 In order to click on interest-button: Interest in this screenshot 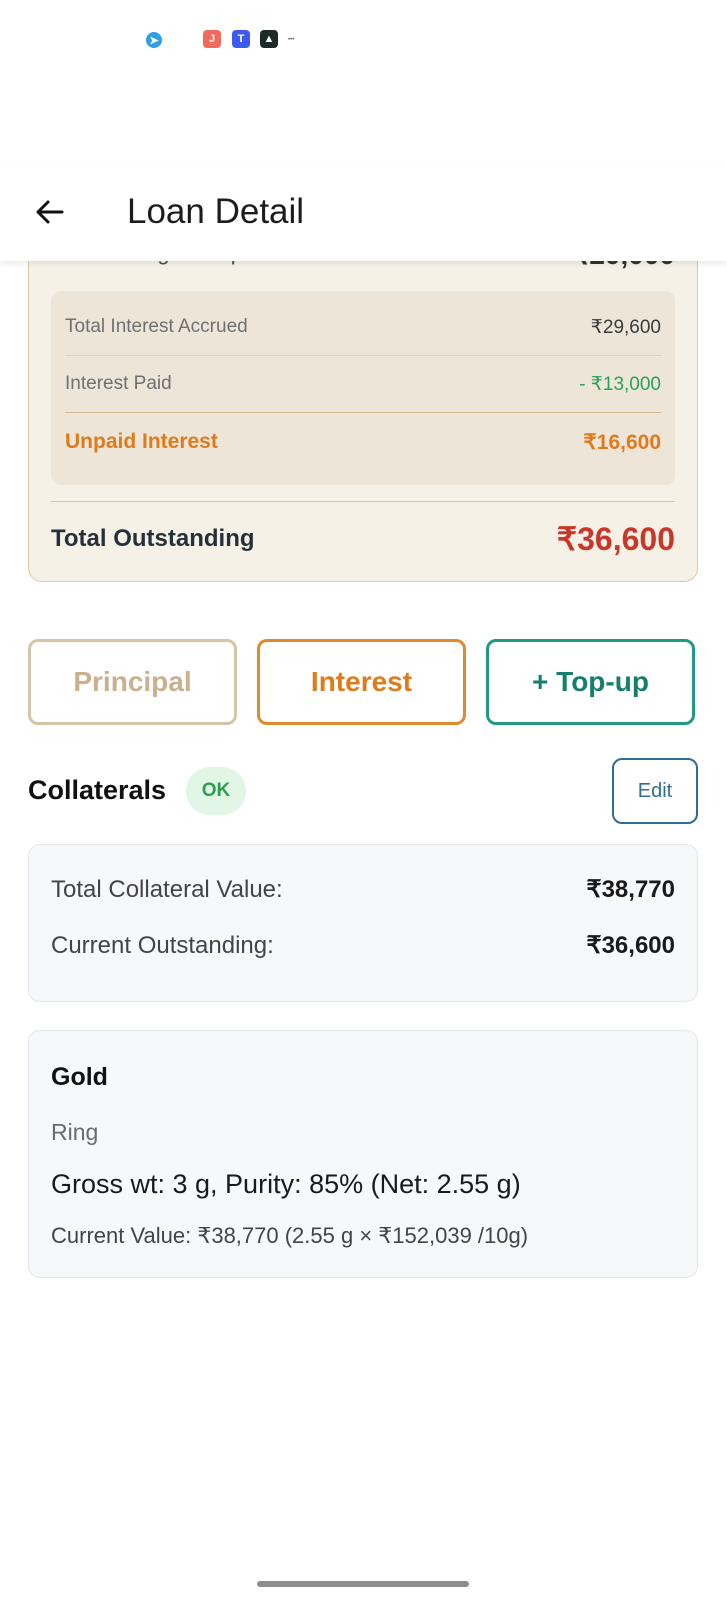, I will do `click(361, 682)`.